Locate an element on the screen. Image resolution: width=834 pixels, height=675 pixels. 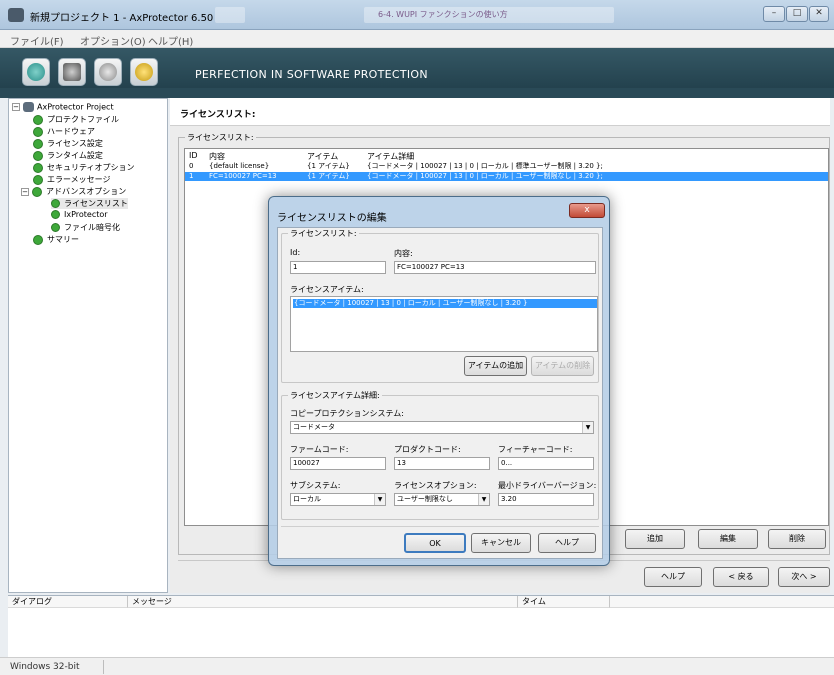
log-column-time: タイム is located at coordinates (564, 602).